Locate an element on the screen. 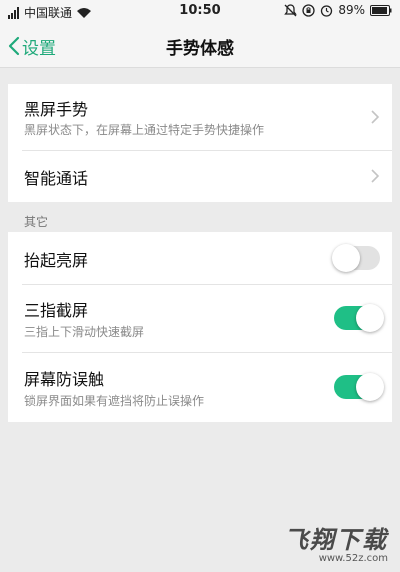 The image size is (400, 572). raise-to-wake-toggle is located at coordinates (356, 258).